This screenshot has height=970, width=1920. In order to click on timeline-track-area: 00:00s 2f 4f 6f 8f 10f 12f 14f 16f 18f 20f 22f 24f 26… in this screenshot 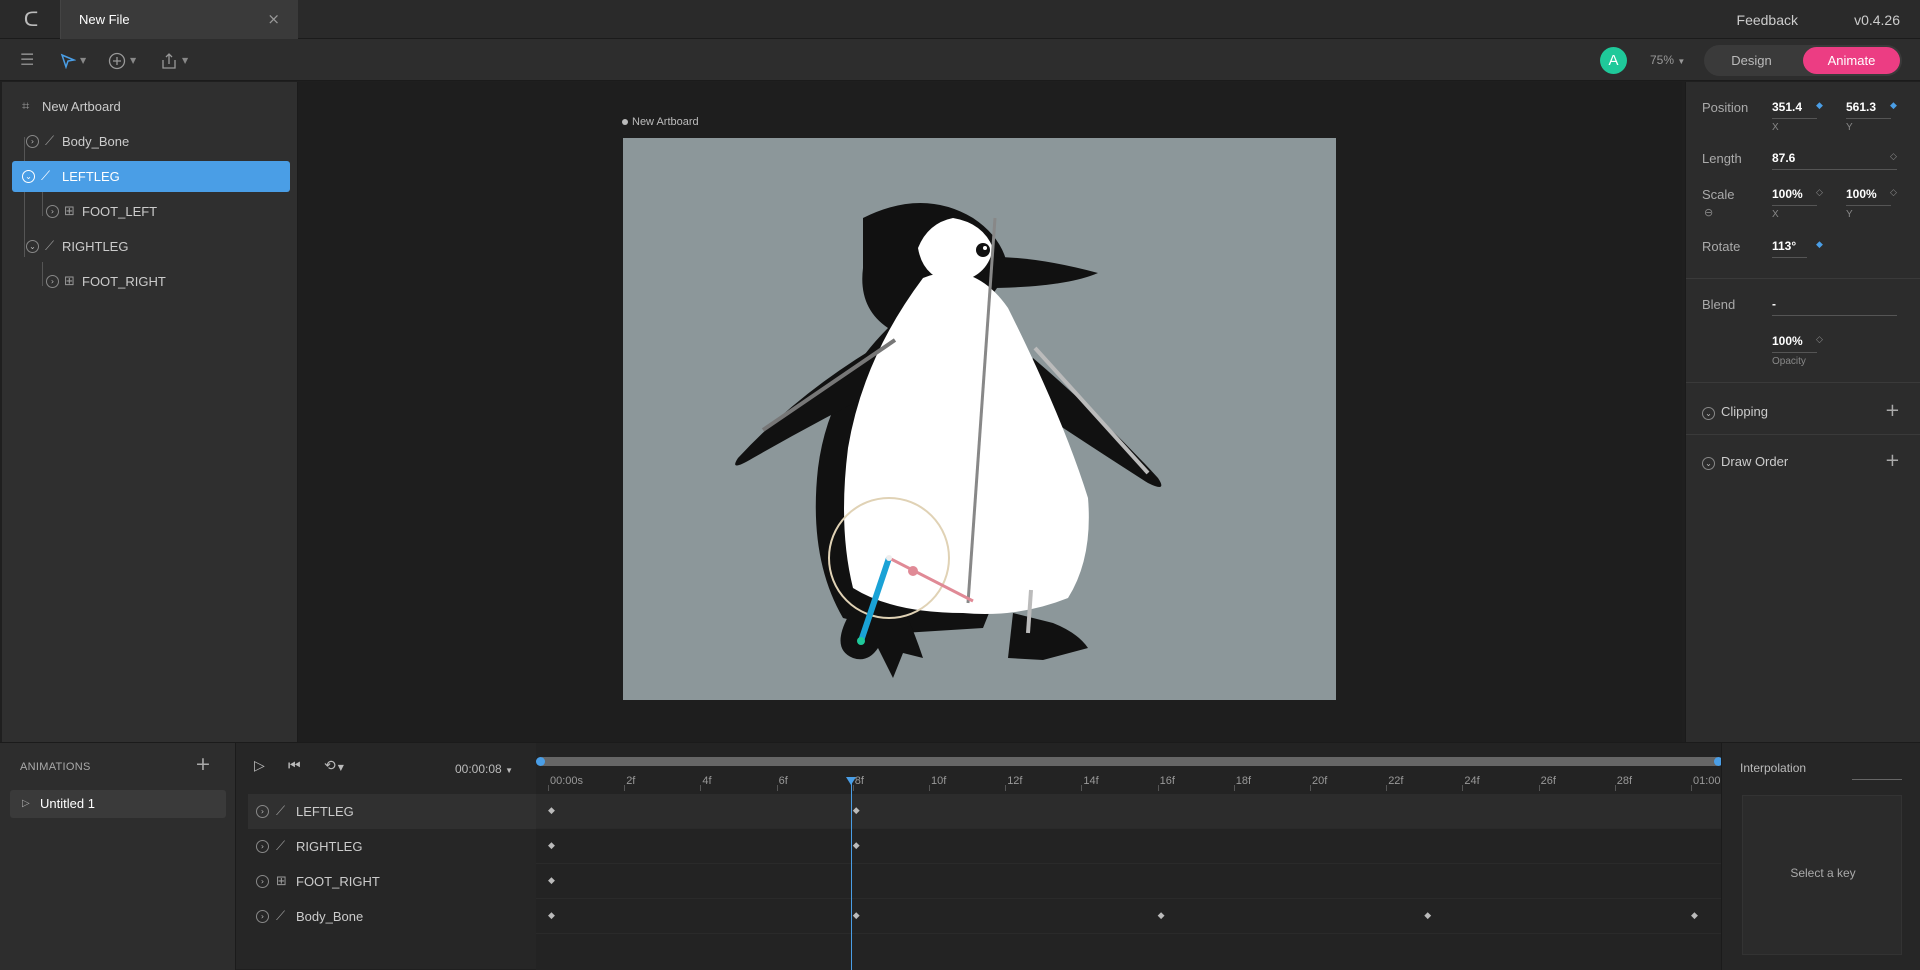, I will do `click(1129, 856)`.